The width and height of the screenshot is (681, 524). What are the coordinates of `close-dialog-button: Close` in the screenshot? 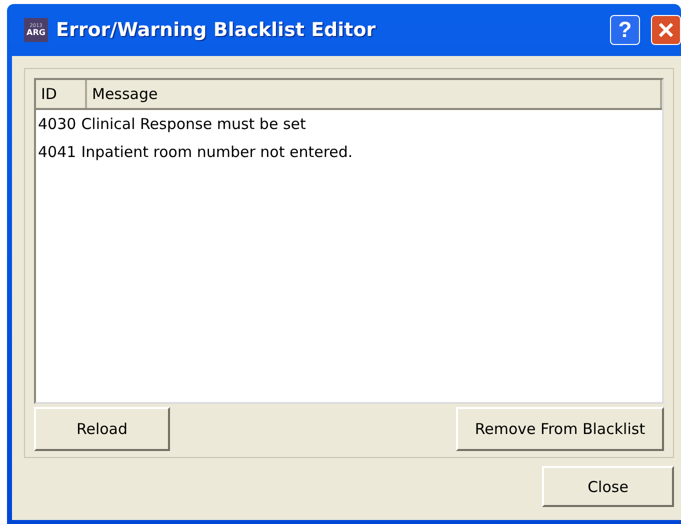 It's located at (608, 486).